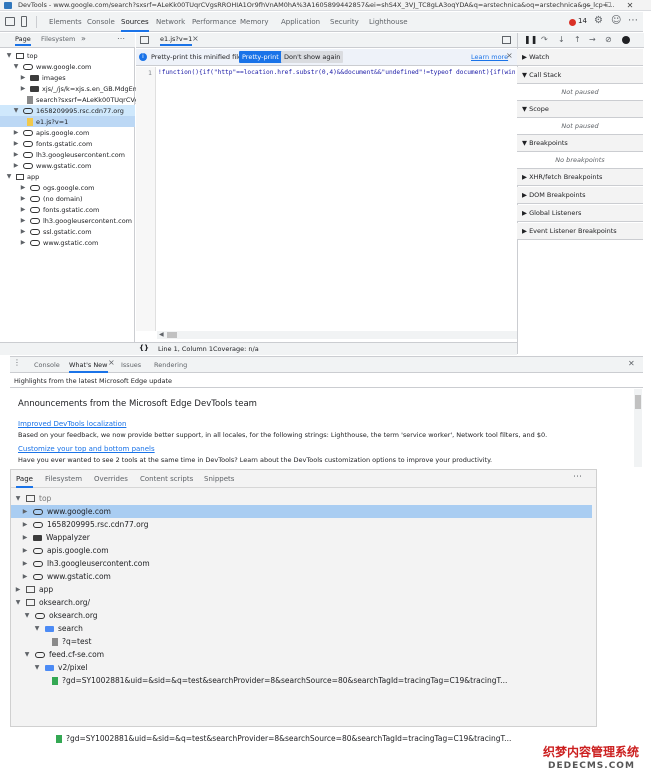  What do you see at coordinates (170, 365) in the screenshot?
I see `drawer-tab-rendering: Rendering` at bounding box center [170, 365].